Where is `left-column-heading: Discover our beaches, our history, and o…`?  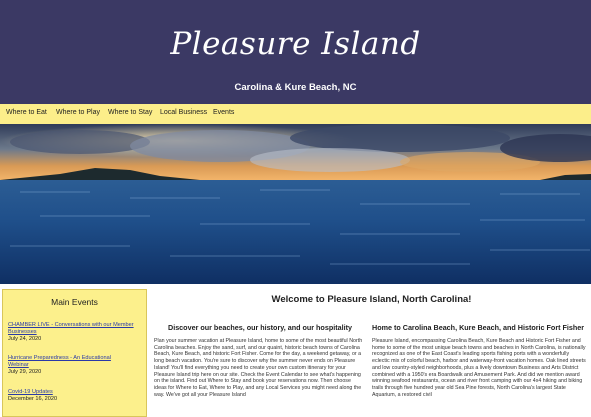 left-column-heading: Discover our beaches, our history, and o… is located at coordinates (260, 327).